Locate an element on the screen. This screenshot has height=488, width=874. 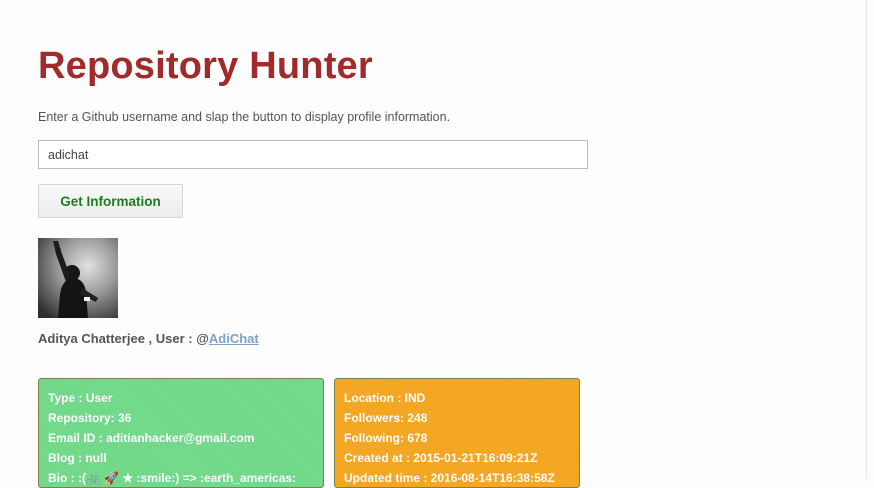
email-row: Email ID : aditianhacker@gmail.com is located at coordinates (151, 438).